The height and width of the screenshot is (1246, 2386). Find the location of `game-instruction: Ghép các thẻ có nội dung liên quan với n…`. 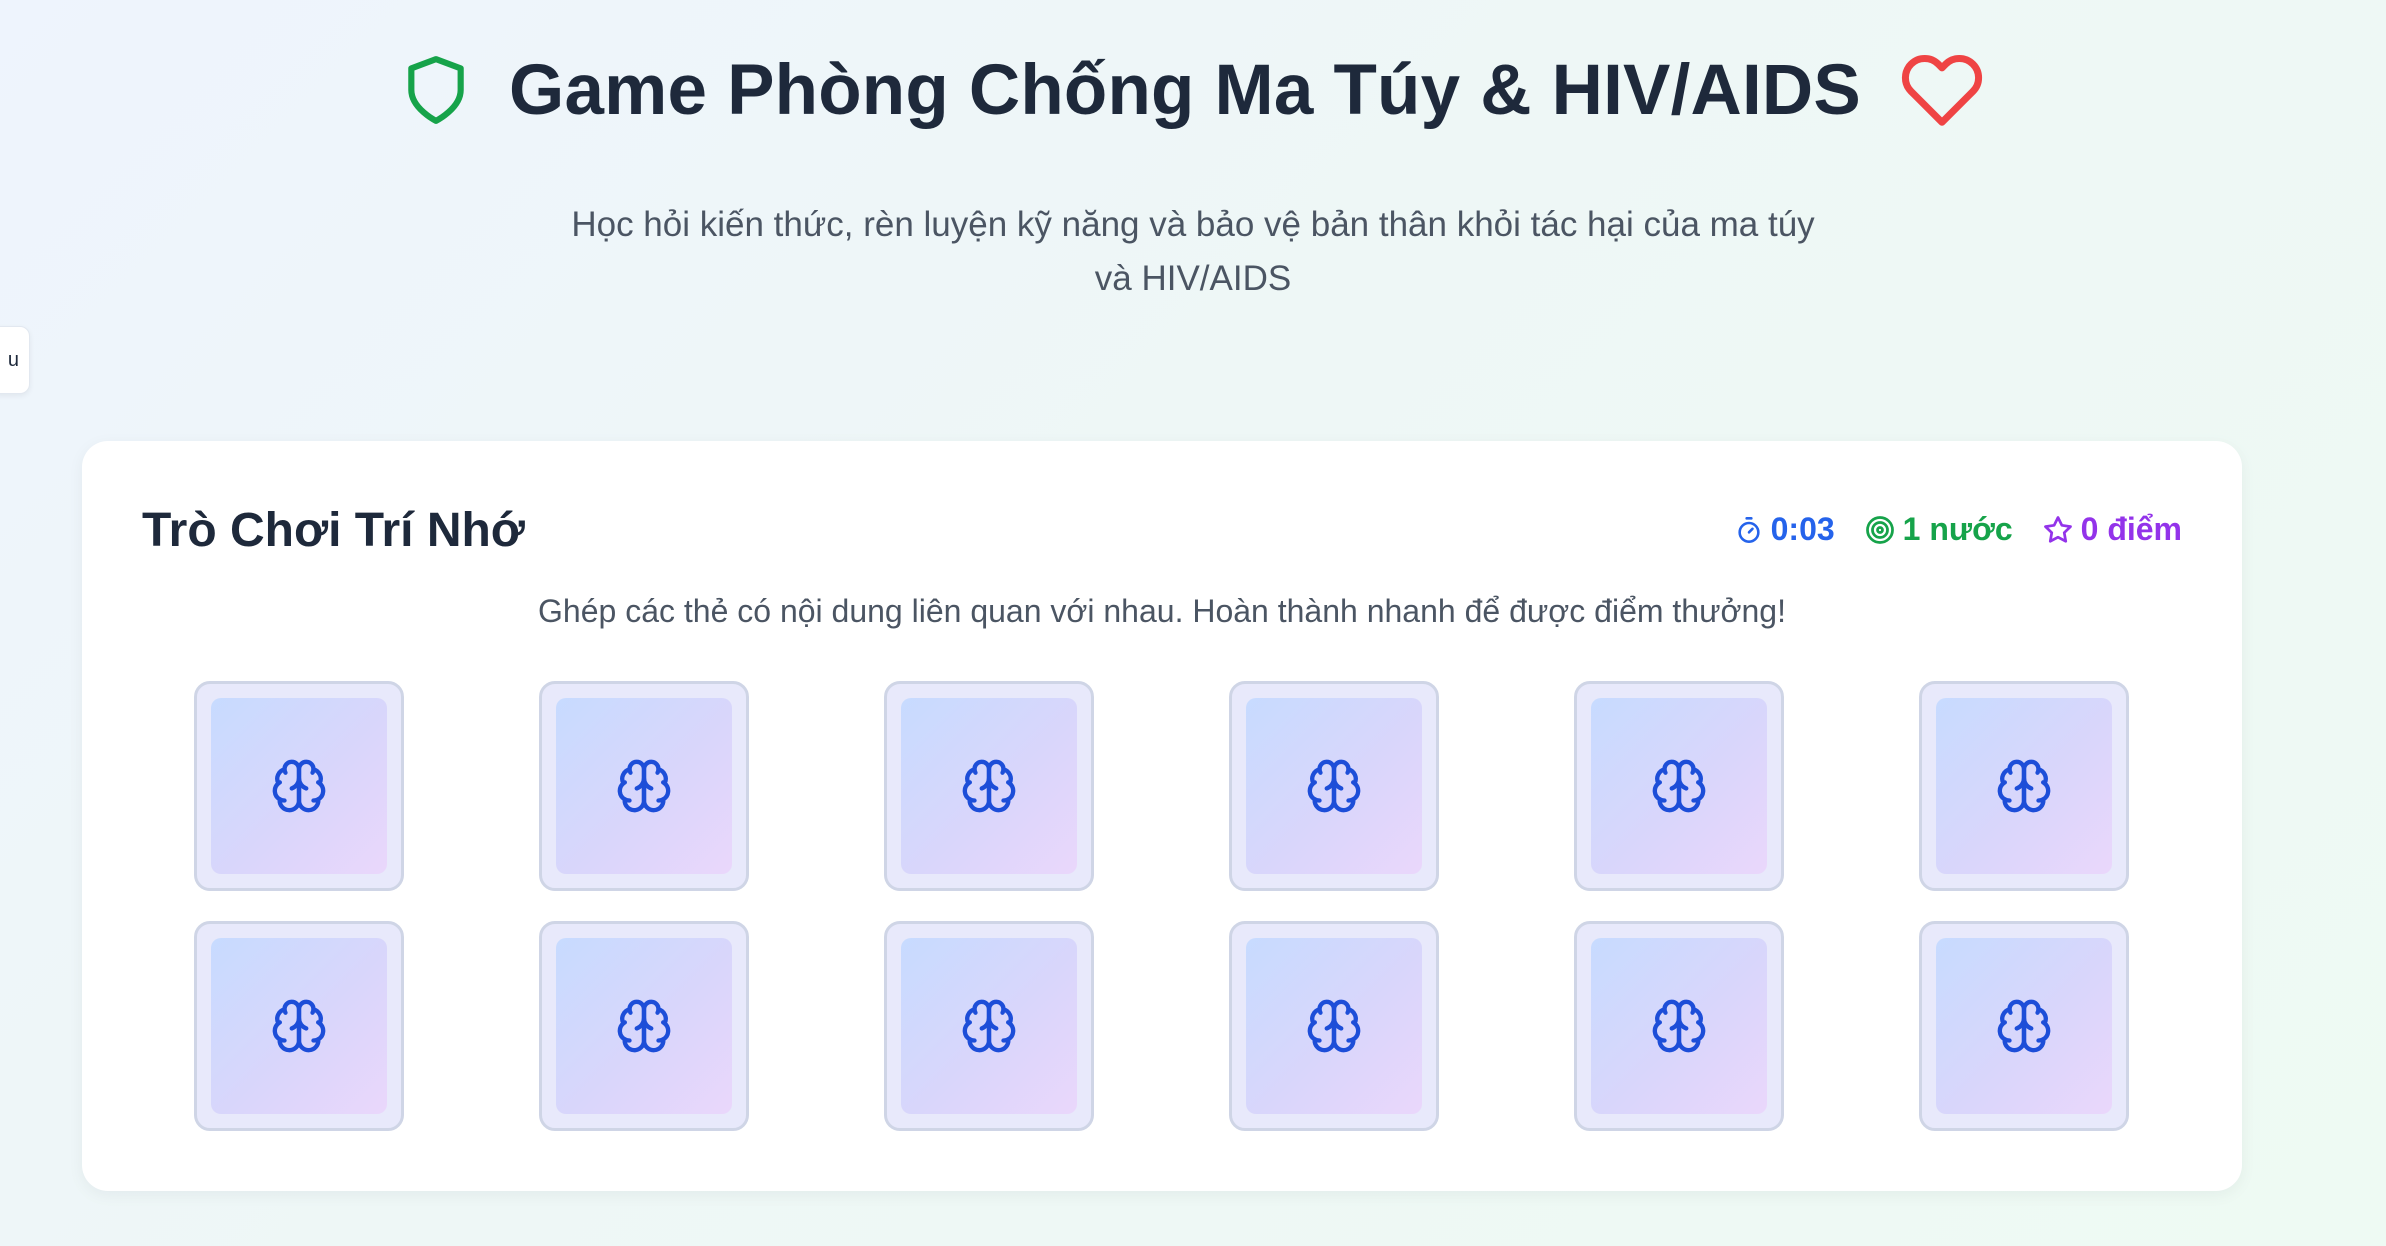

game-instruction: Ghép các thẻ có nội dung liên quan với n… is located at coordinates (1162, 611).